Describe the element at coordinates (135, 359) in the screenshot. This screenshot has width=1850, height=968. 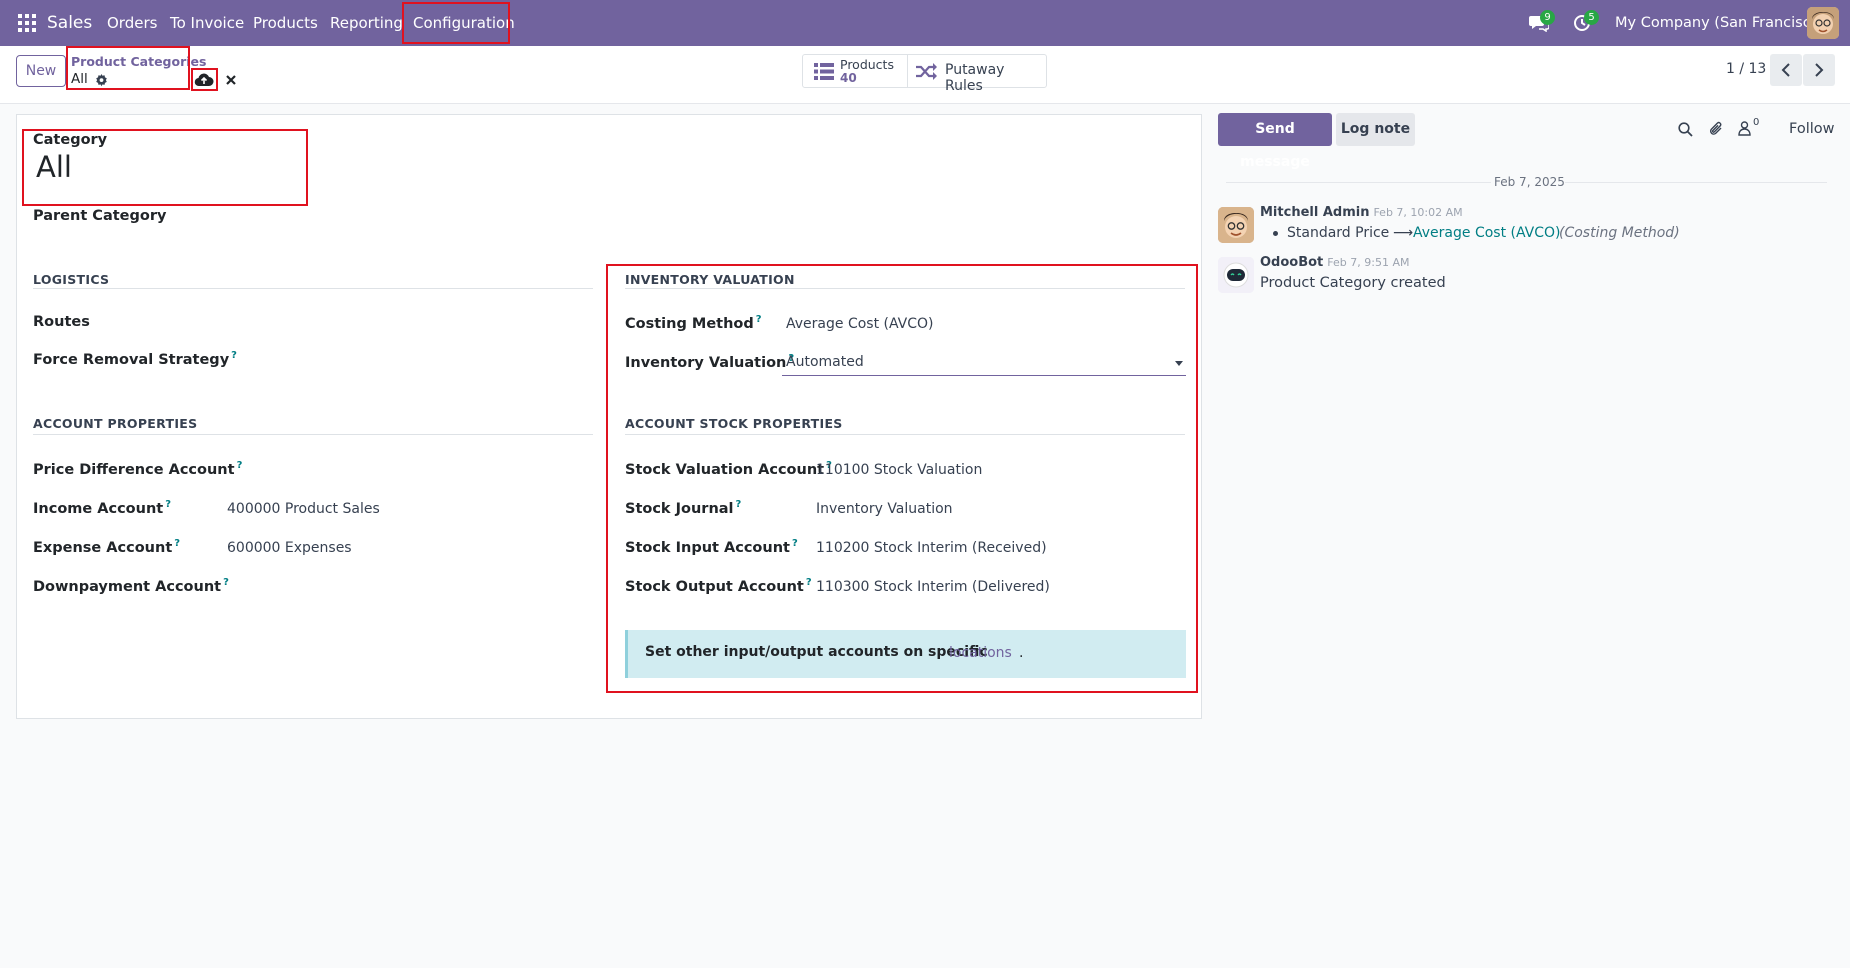
I see `removal-strategy-label: Force Removal Strategy?` at that location.